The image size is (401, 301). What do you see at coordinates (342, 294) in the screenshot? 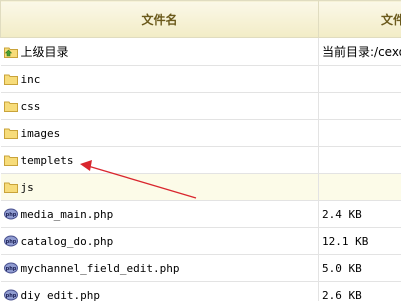
I see `file-size: 2.6 KB` at bounding box center [342, 294].